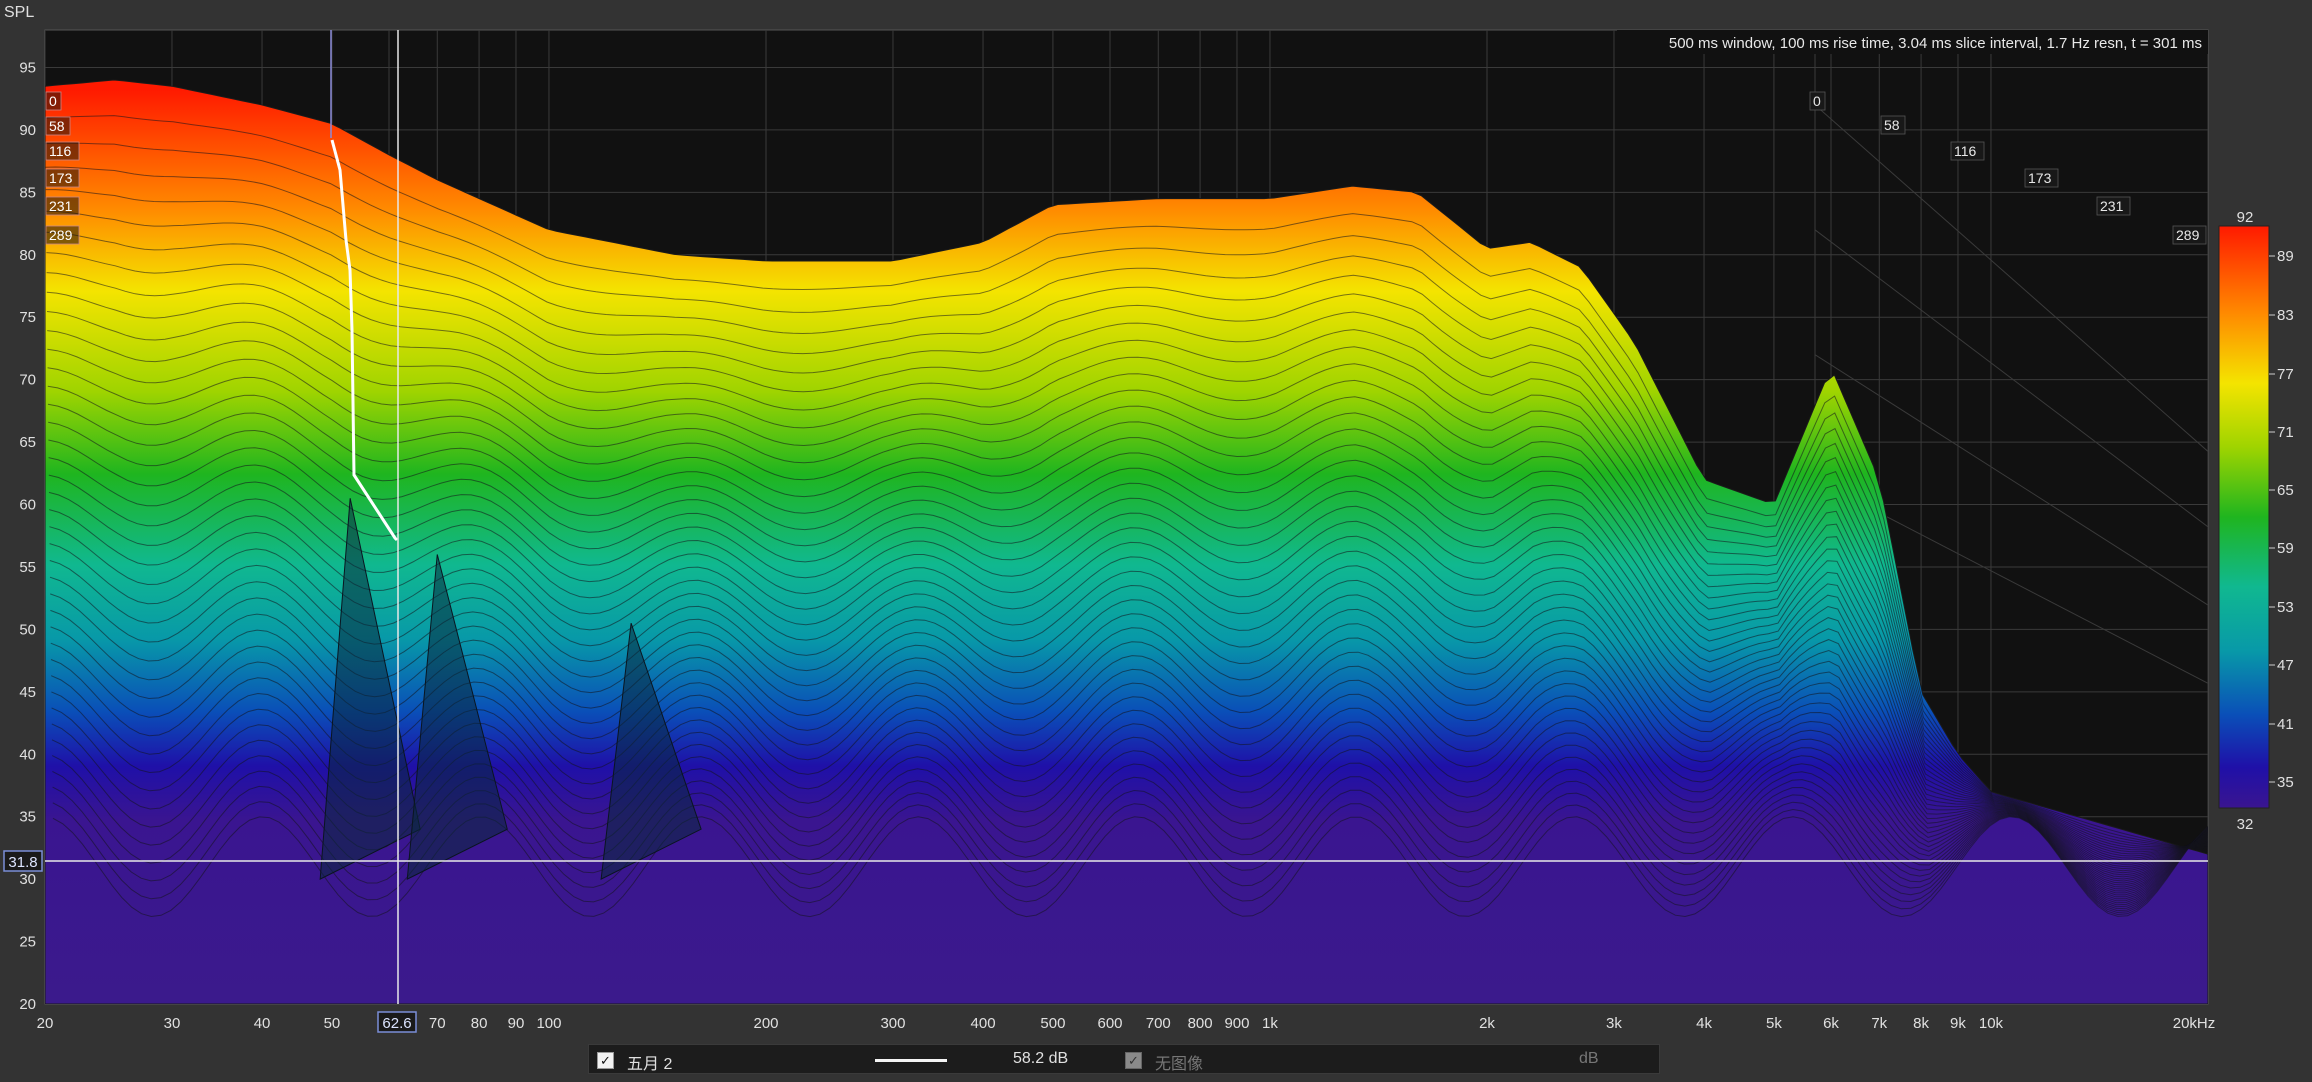 This screenshot has width=2312, height=1082. Describe the element at coordinates (2285, 374) in the screenshot. I see `colorbar-tick-label: 77` at that location.